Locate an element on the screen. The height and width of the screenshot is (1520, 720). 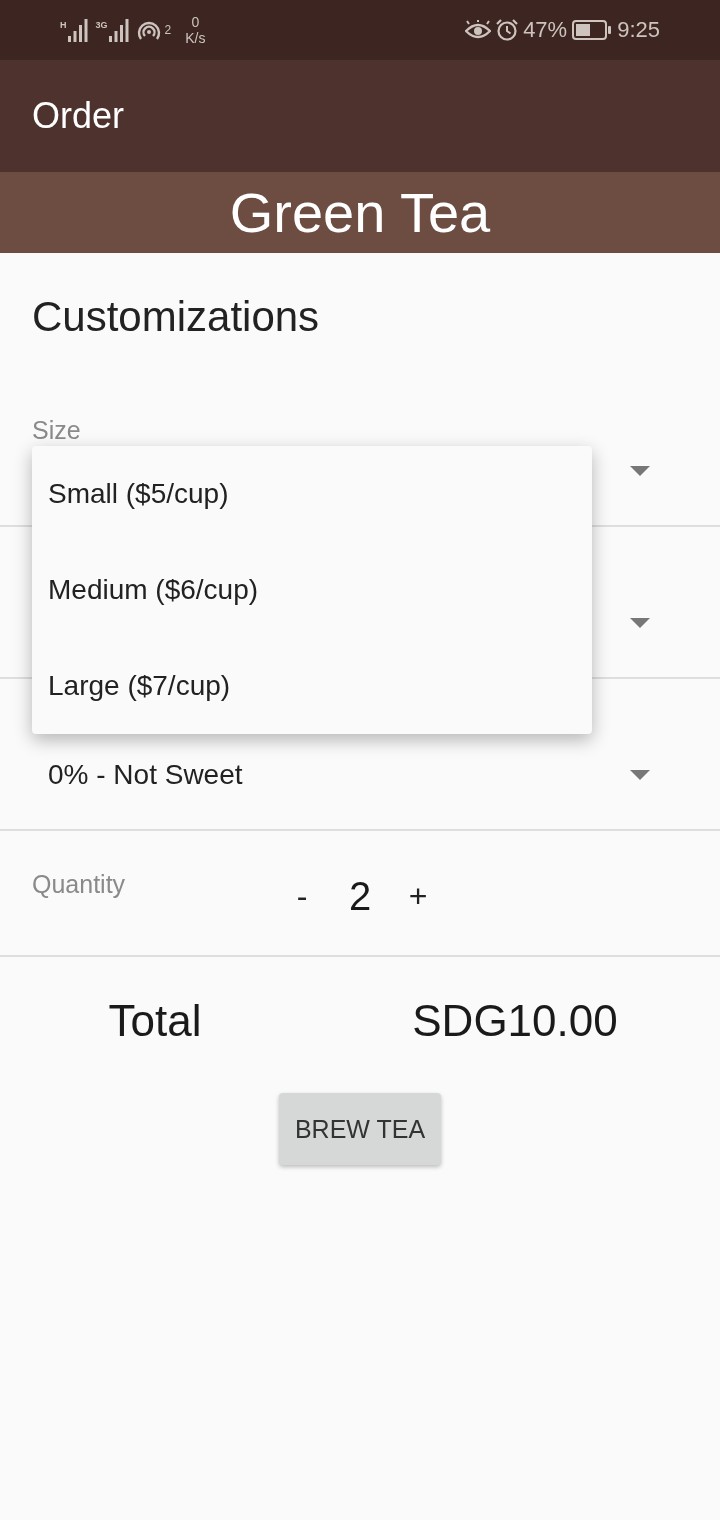
section-title: Customizations is located at coordinates (176, 316).